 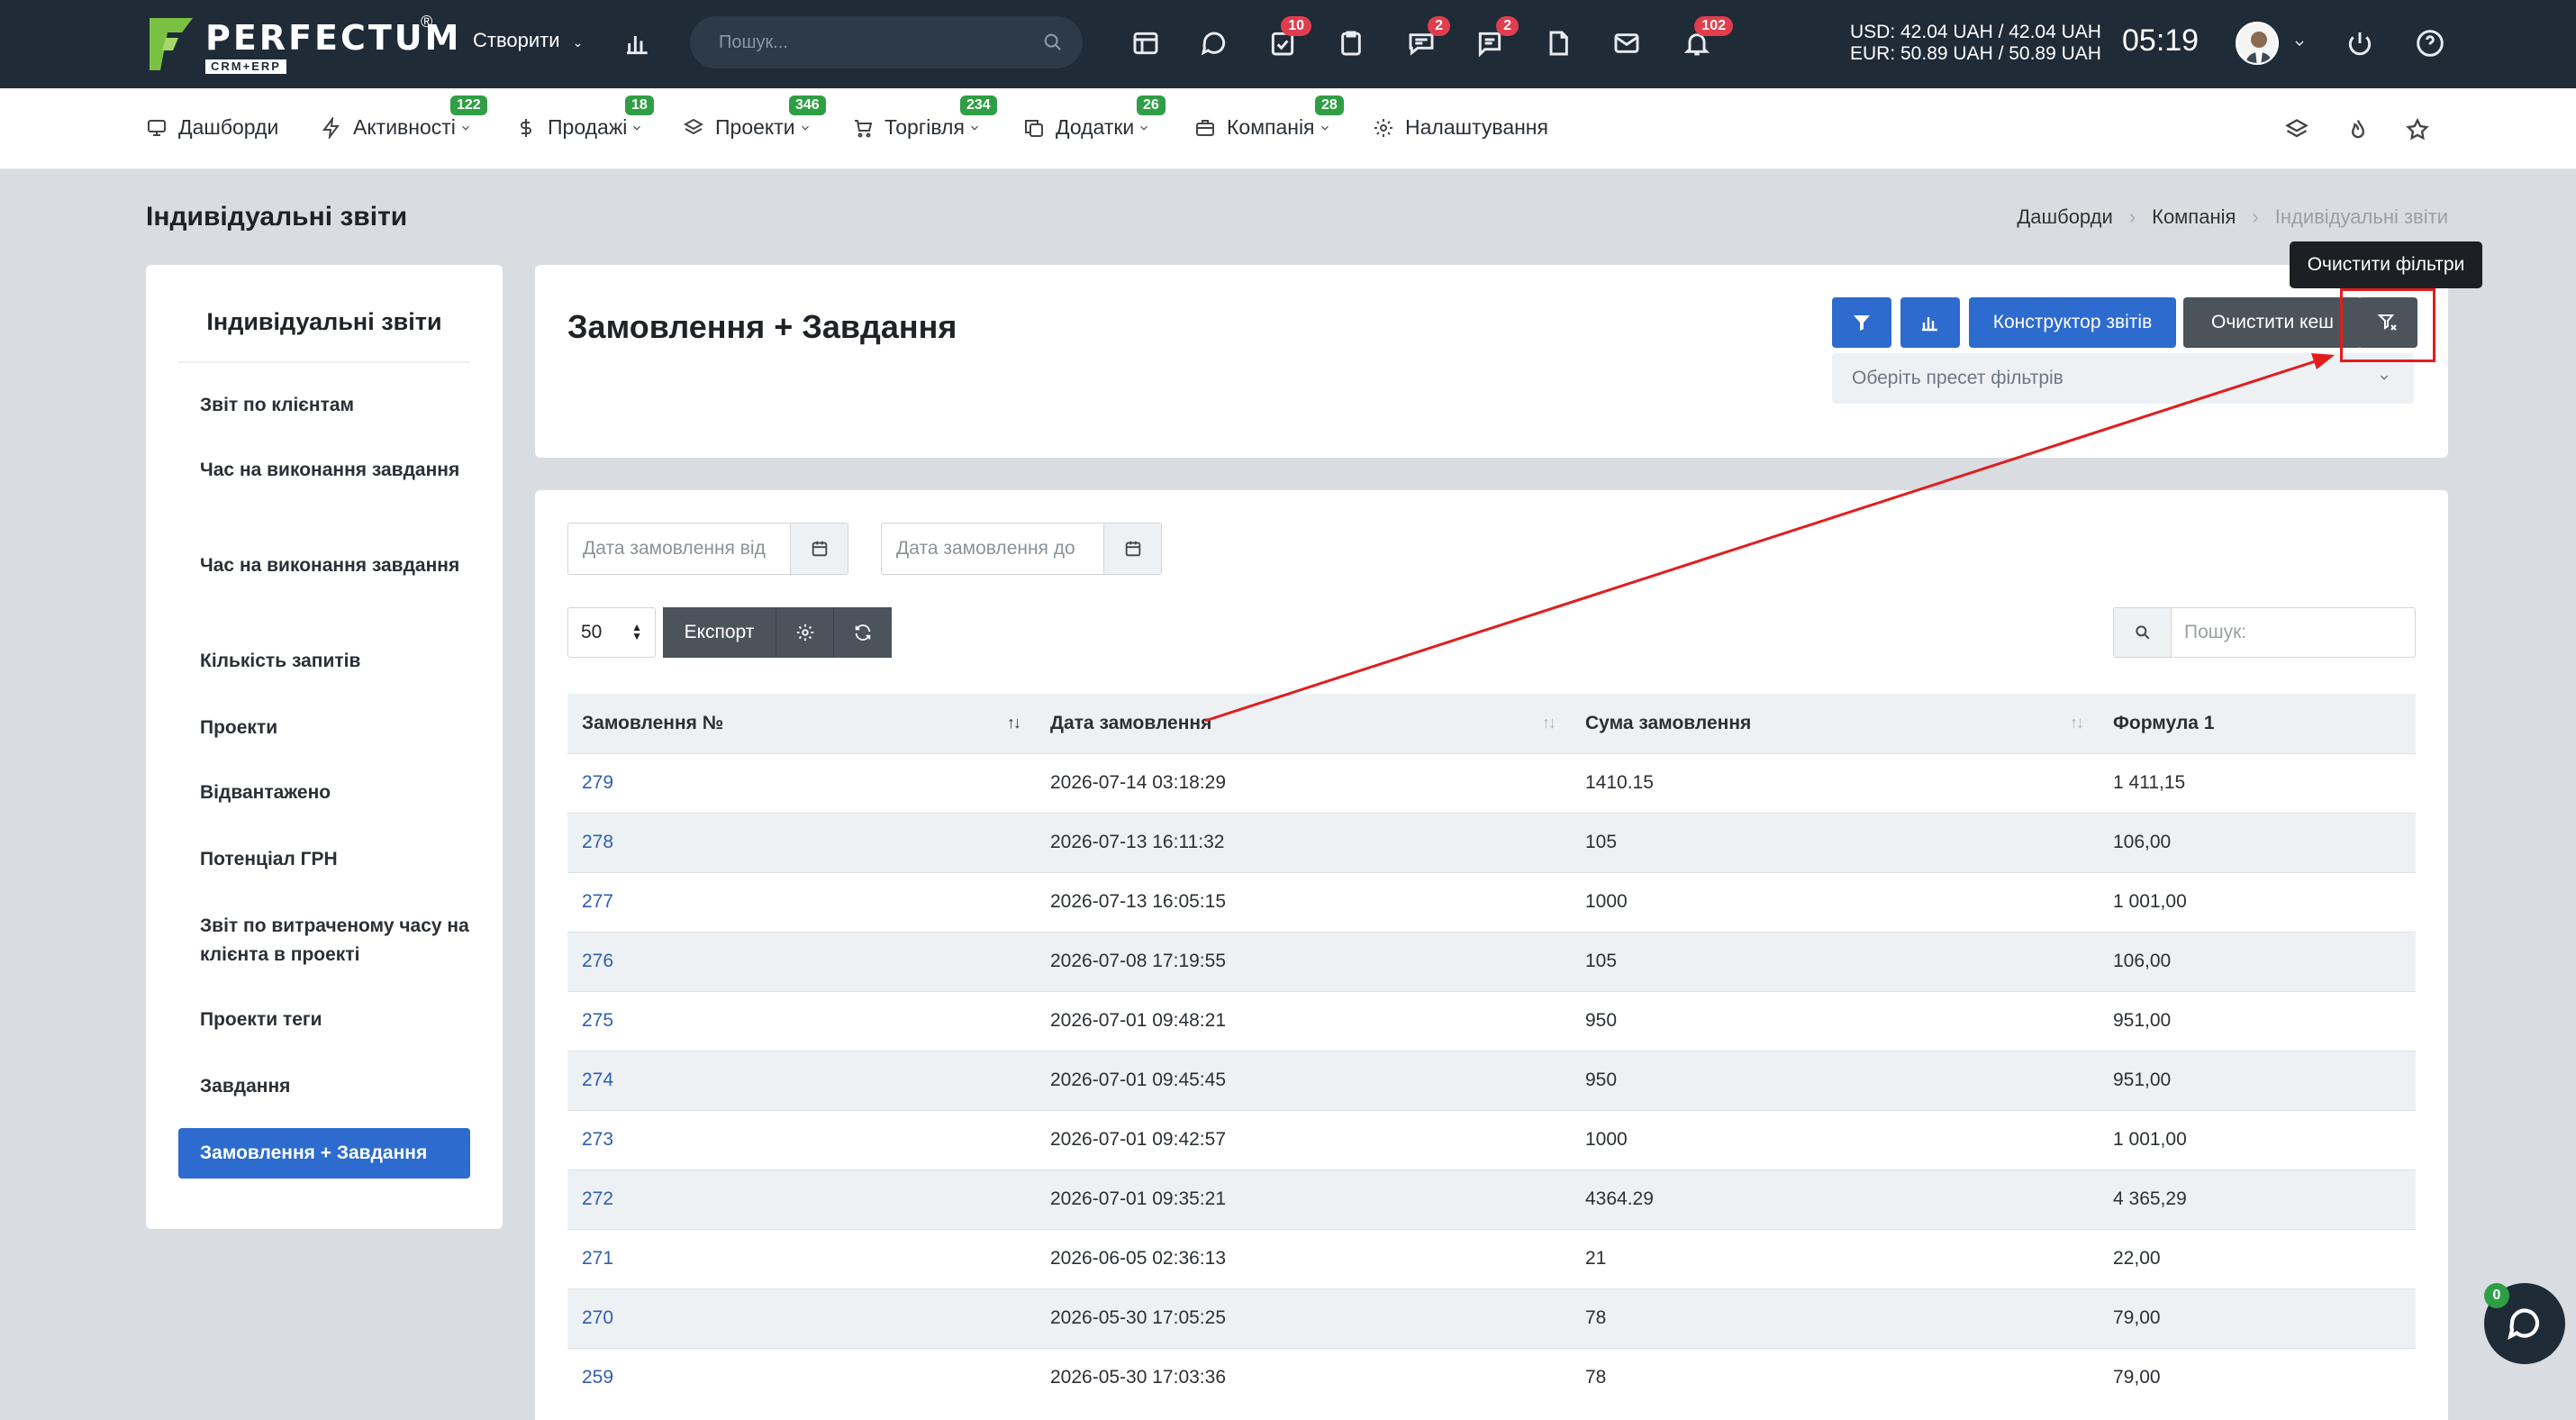 I want to click on create-menu: Створити ⌄, so click(x=528, y=41).